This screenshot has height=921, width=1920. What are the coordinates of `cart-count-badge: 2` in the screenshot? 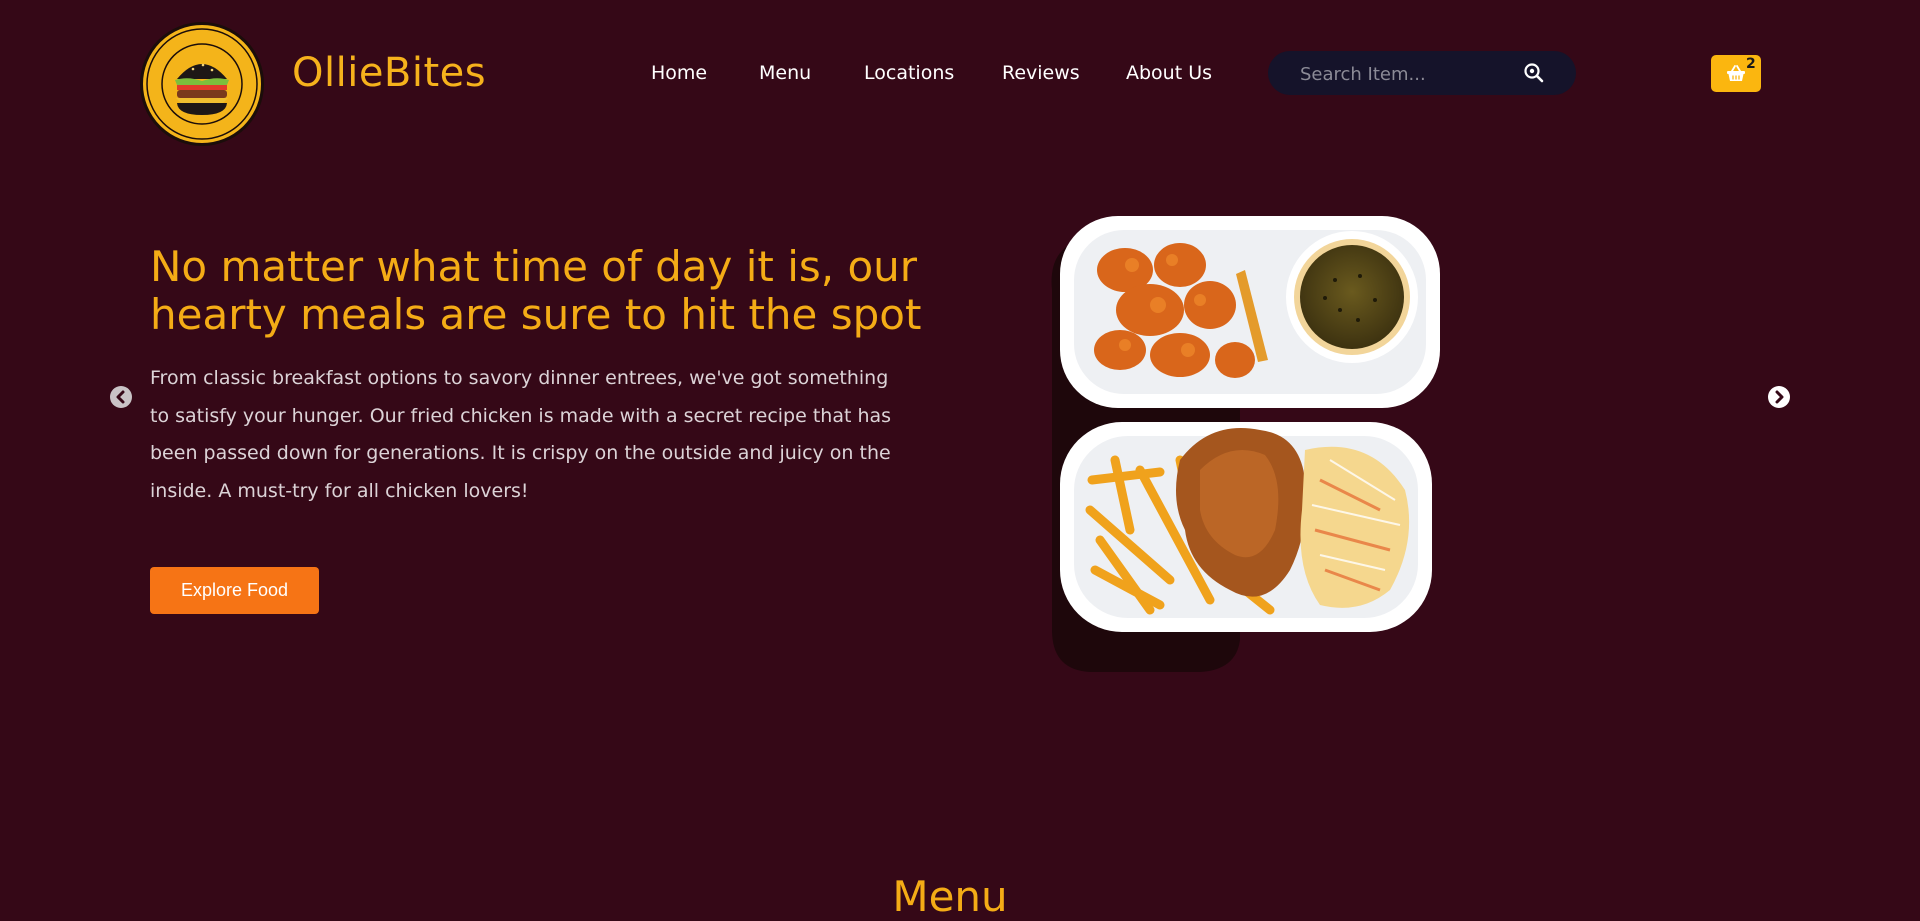 It's located at (1751, 64).